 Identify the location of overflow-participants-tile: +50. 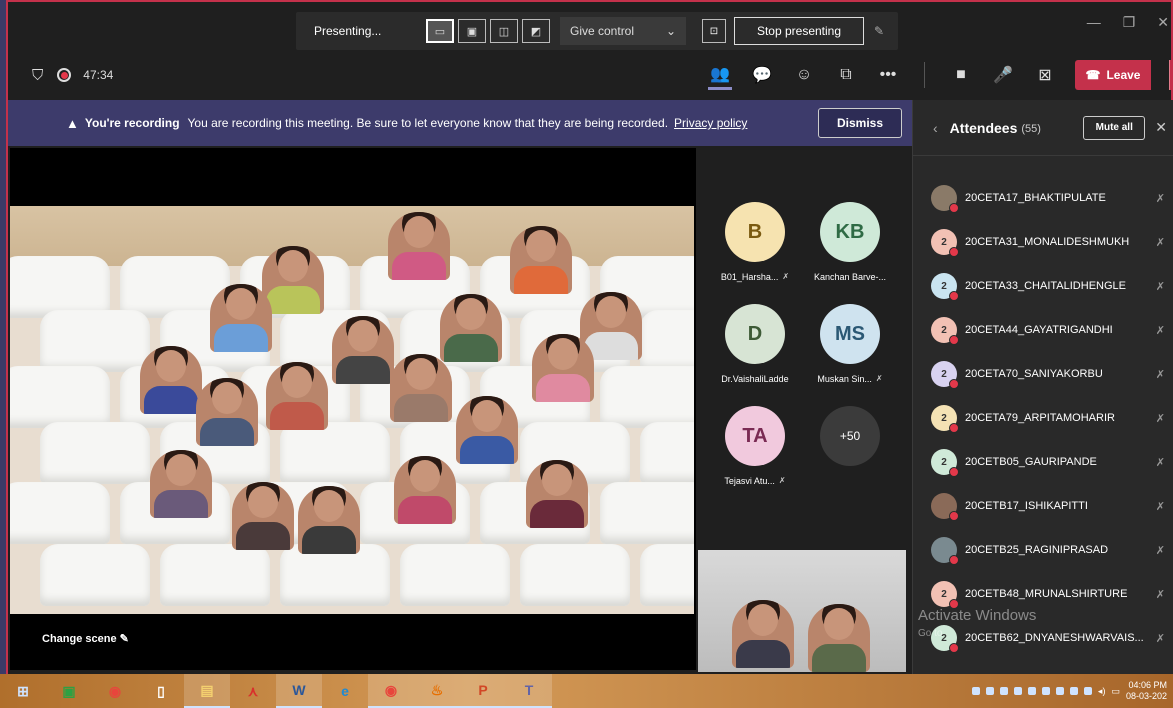
(850, 436).